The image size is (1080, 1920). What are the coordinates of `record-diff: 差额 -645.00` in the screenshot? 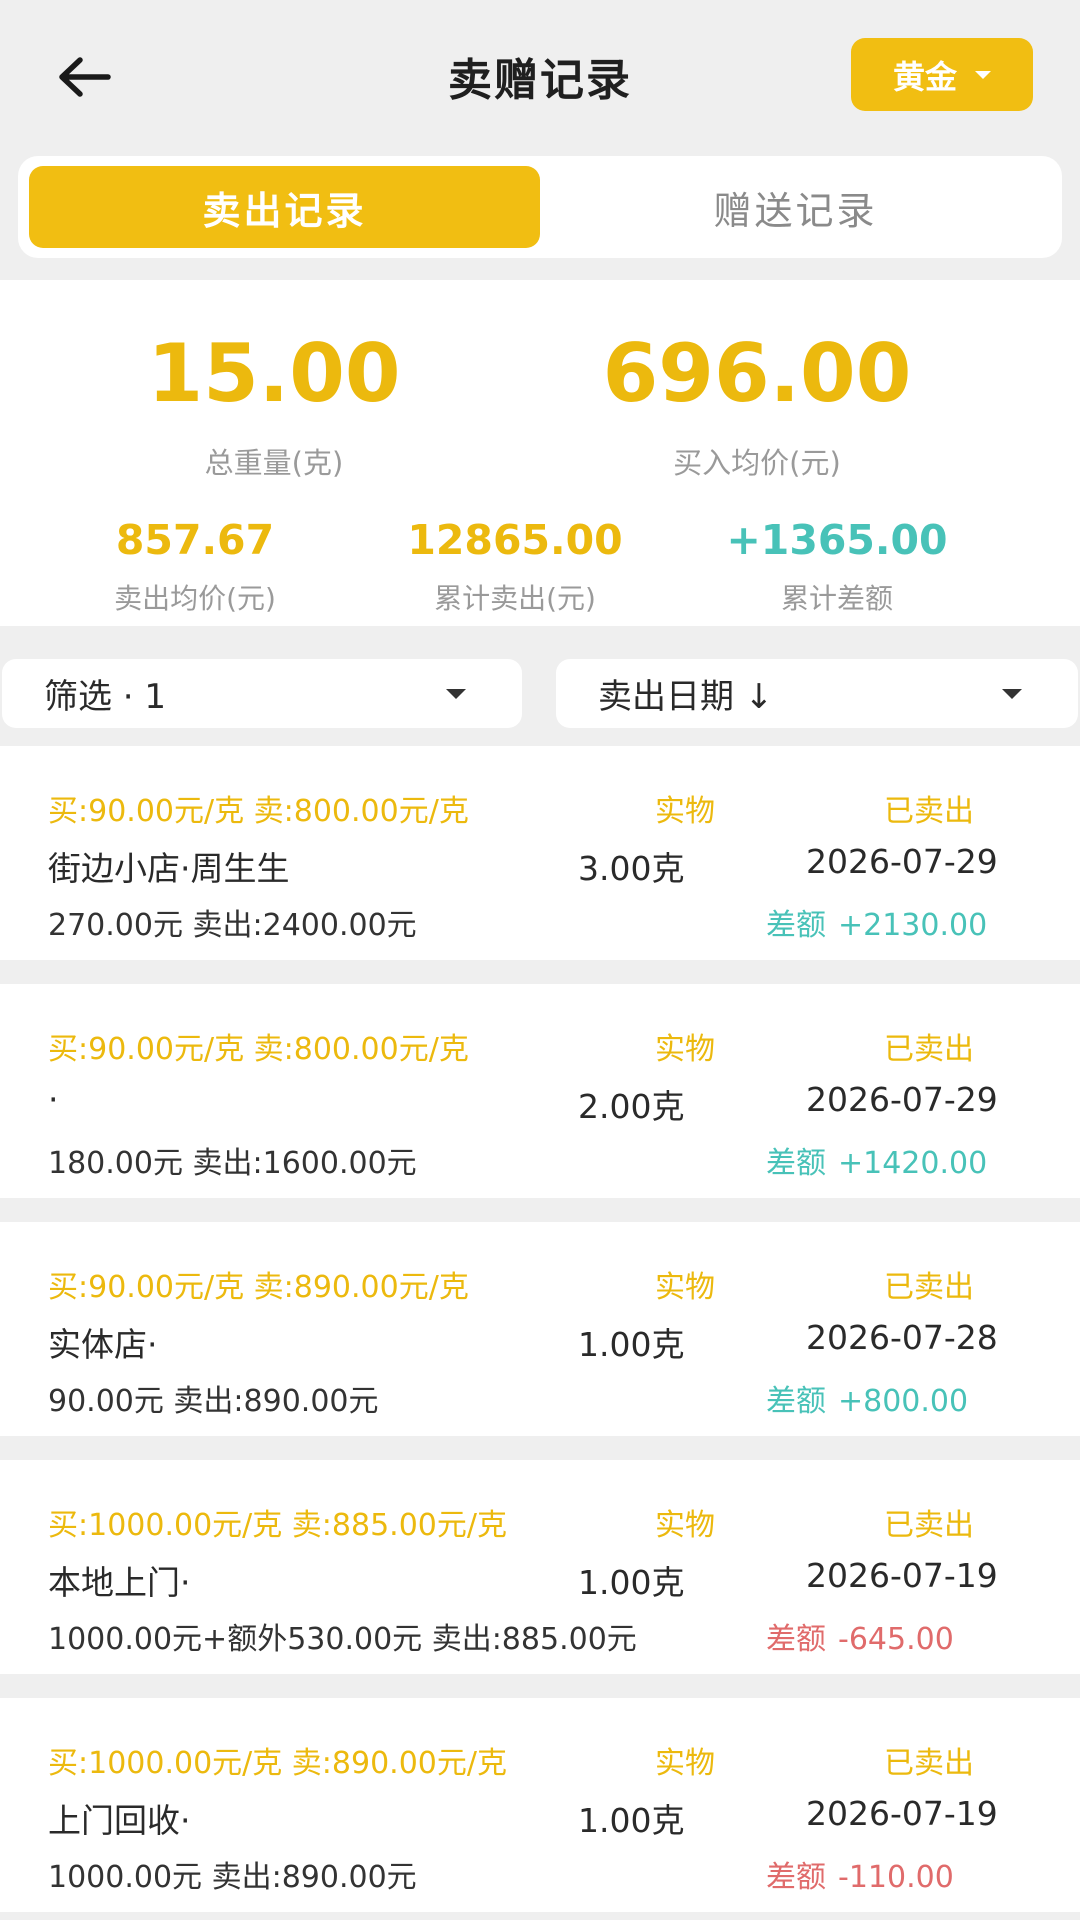 It's located at (860, 1636).